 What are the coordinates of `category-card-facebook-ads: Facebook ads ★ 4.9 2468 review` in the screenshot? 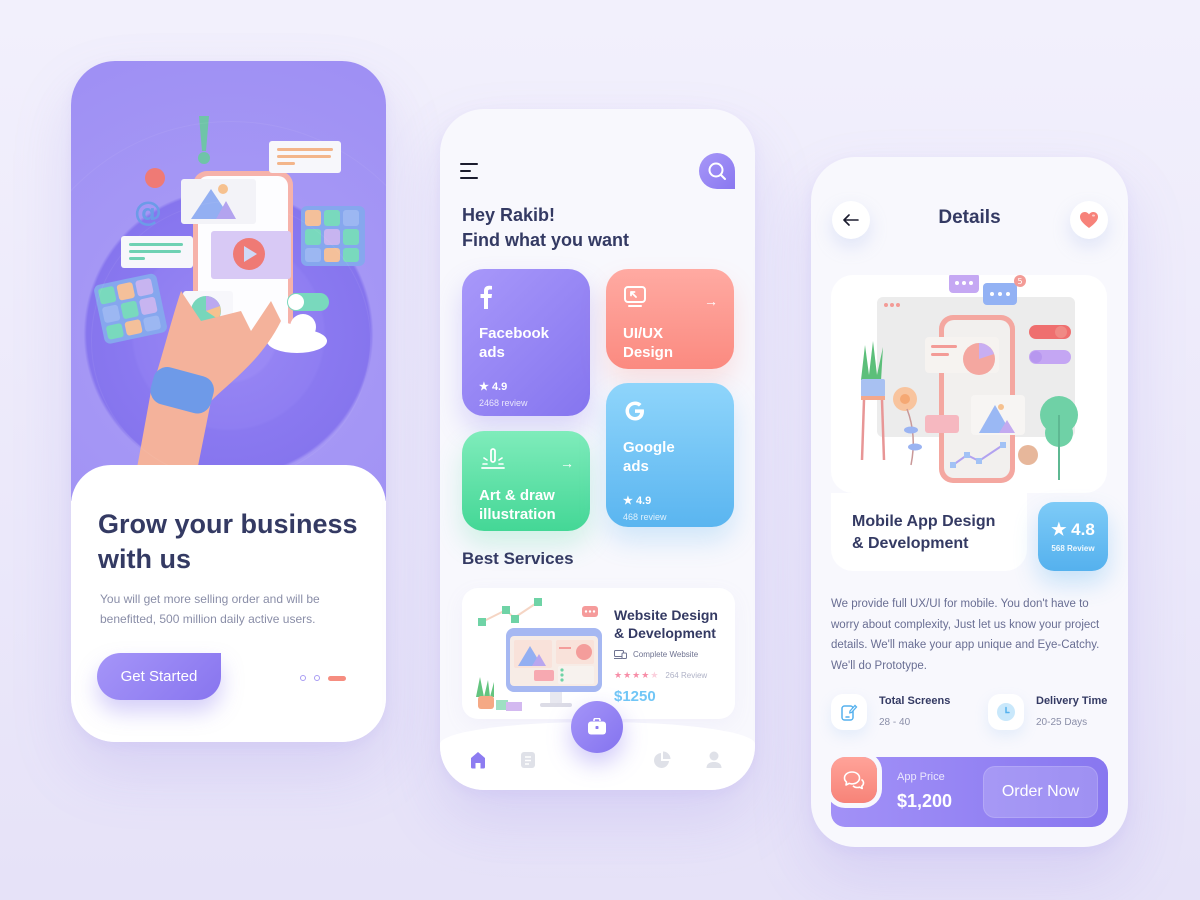 It's located at (526, 342).